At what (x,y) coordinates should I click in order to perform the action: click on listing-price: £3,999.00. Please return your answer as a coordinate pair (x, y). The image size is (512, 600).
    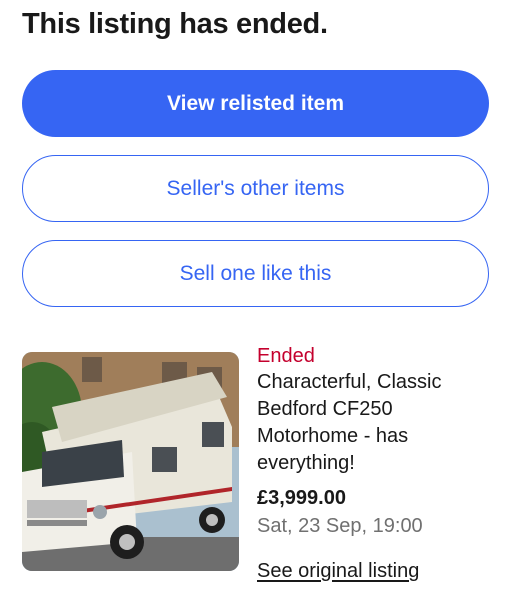
    Looking at the image, I should click on (301, 498).